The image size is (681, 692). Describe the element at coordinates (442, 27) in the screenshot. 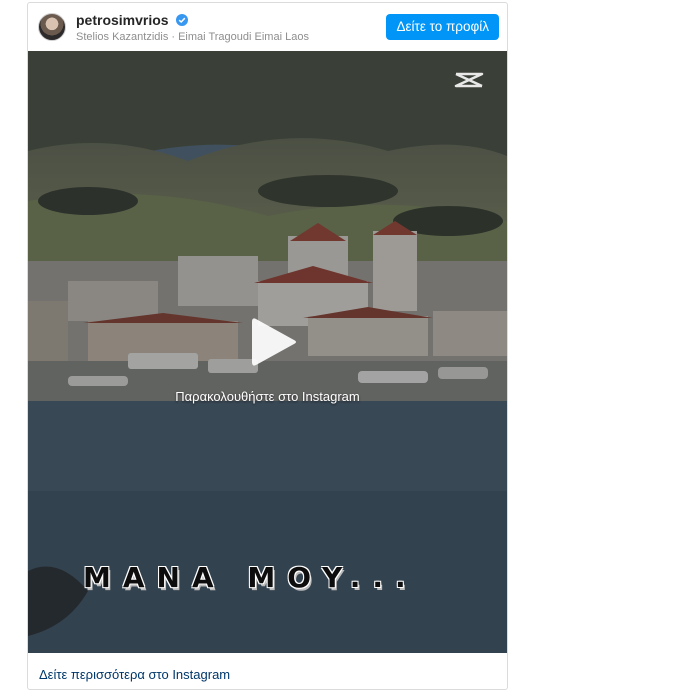

I see `view-profile-button: Δείτε το προφίλ` at that location.